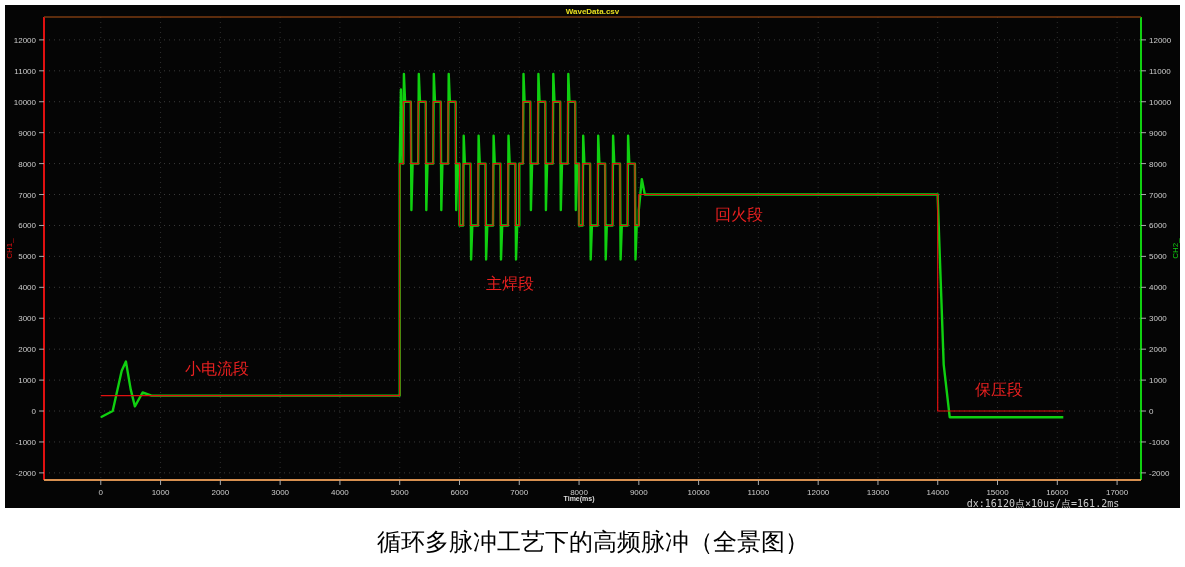 The image size is (1185, 567). Describe the element at coordinates (1057, 492) in the screenshot. I see `tick-label: 16000` at that location.